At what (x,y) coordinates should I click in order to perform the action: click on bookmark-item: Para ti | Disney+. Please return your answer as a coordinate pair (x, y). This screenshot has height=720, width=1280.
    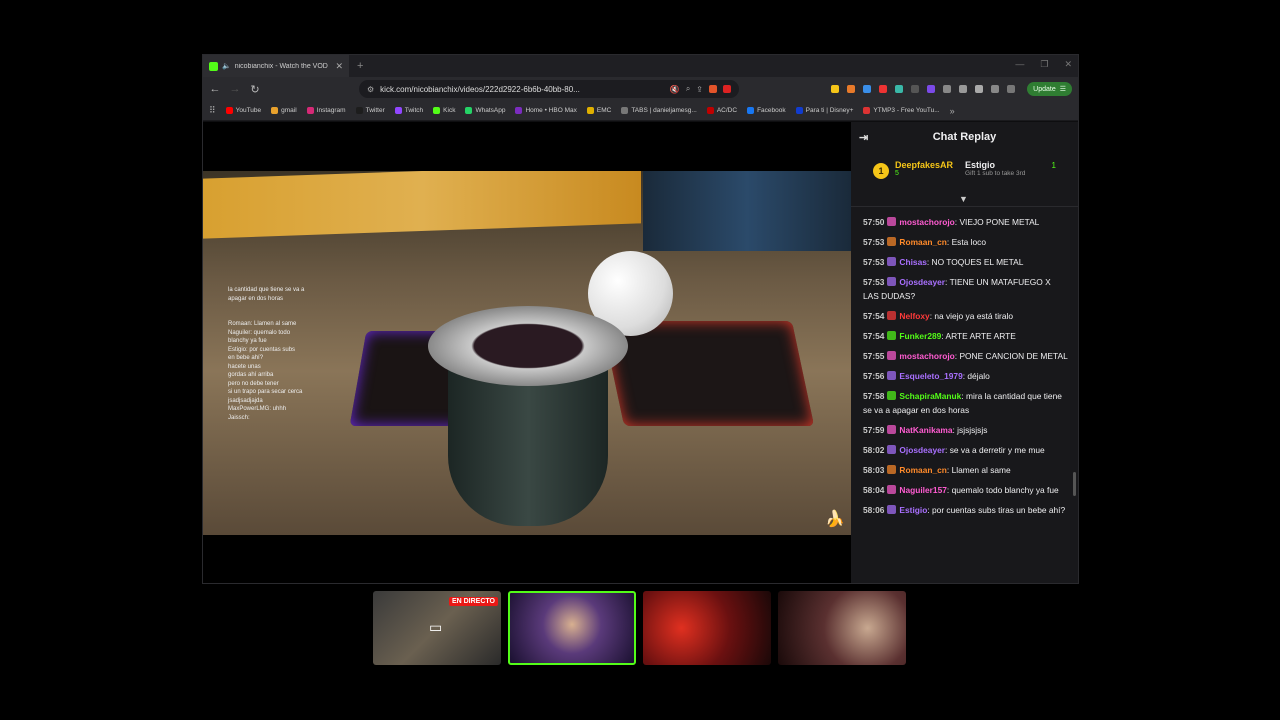
    Looking at the image, I should click on (824, 110).